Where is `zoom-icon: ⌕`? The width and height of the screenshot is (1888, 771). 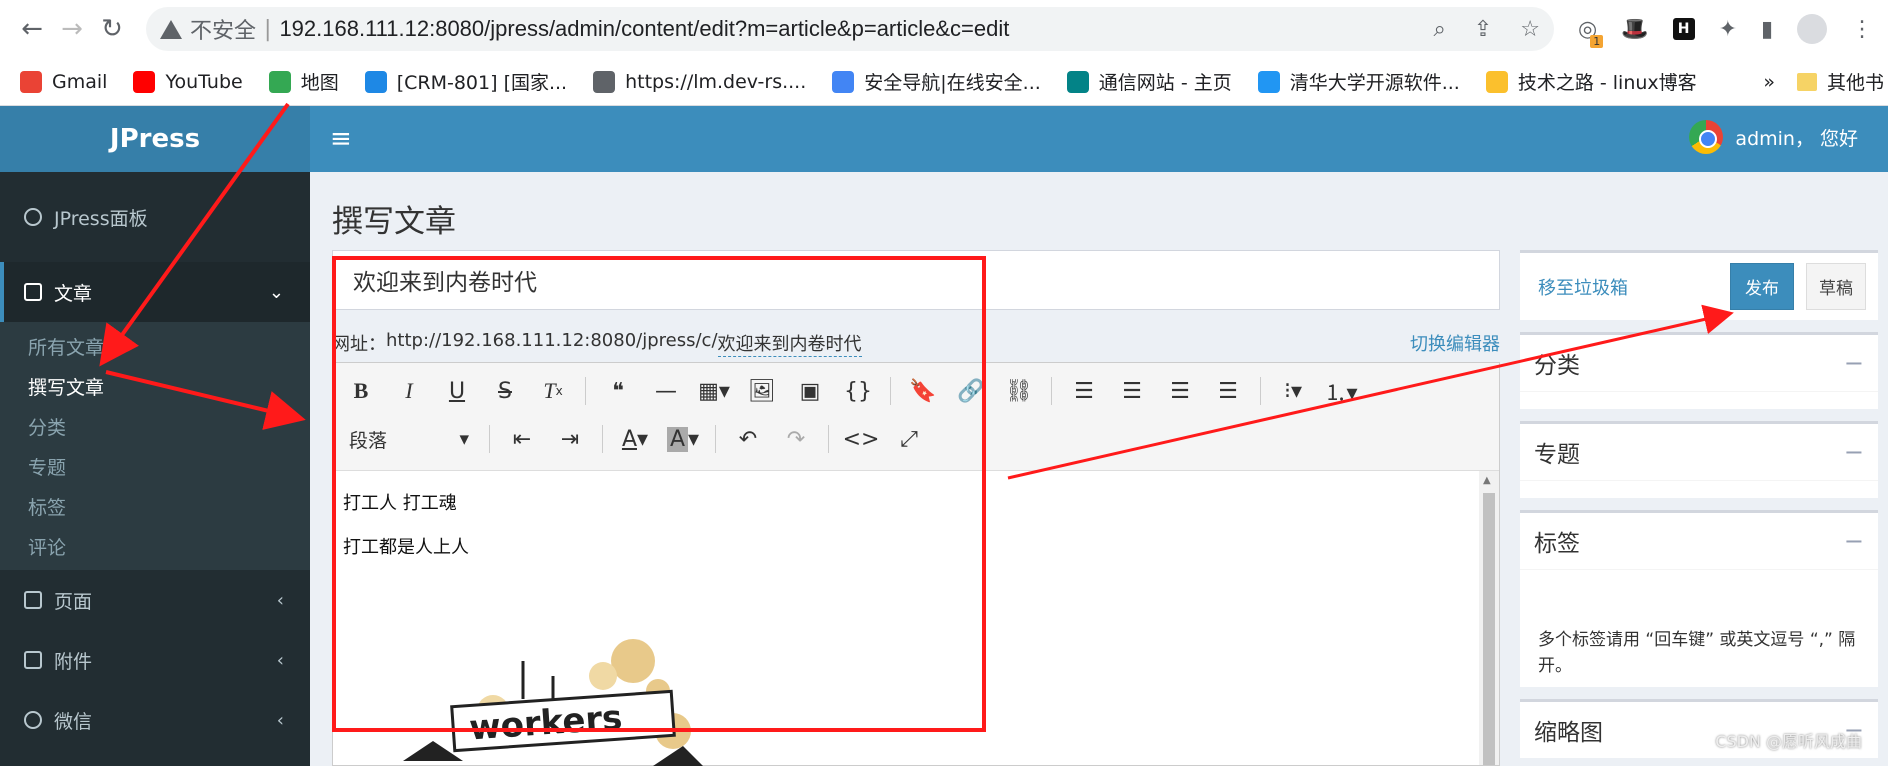 zoom-icon: ⌕ is located at coordinates (1440, 29).